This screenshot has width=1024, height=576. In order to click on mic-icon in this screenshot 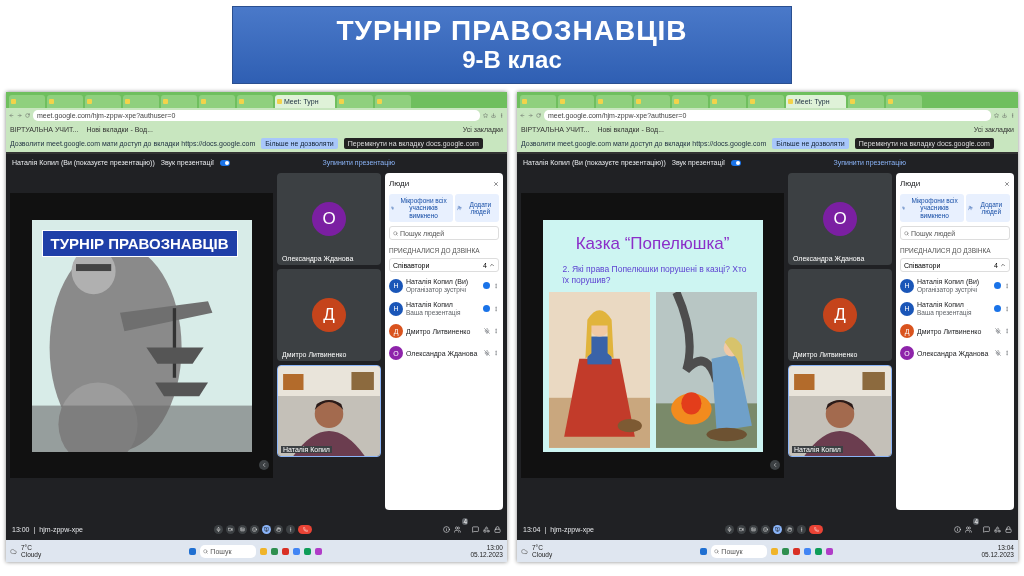, I will do `click(730, 529)`.